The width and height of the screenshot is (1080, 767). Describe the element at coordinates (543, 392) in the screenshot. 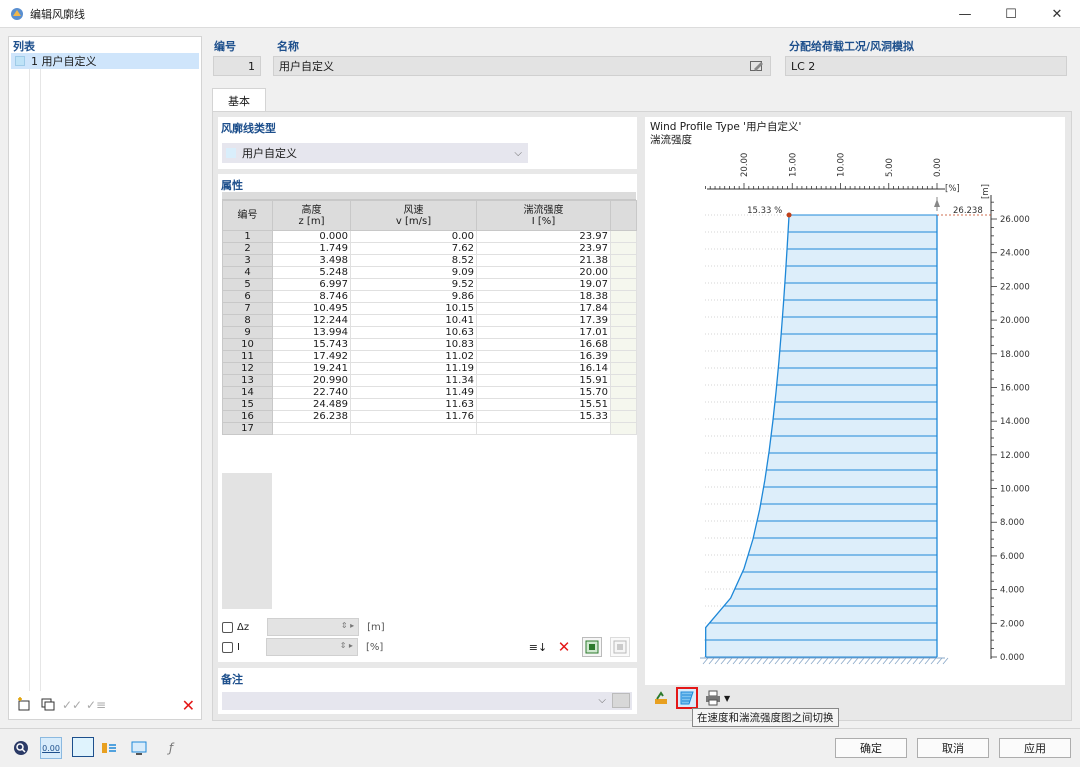

I see `turbulence-cell: 15.70` at that location.